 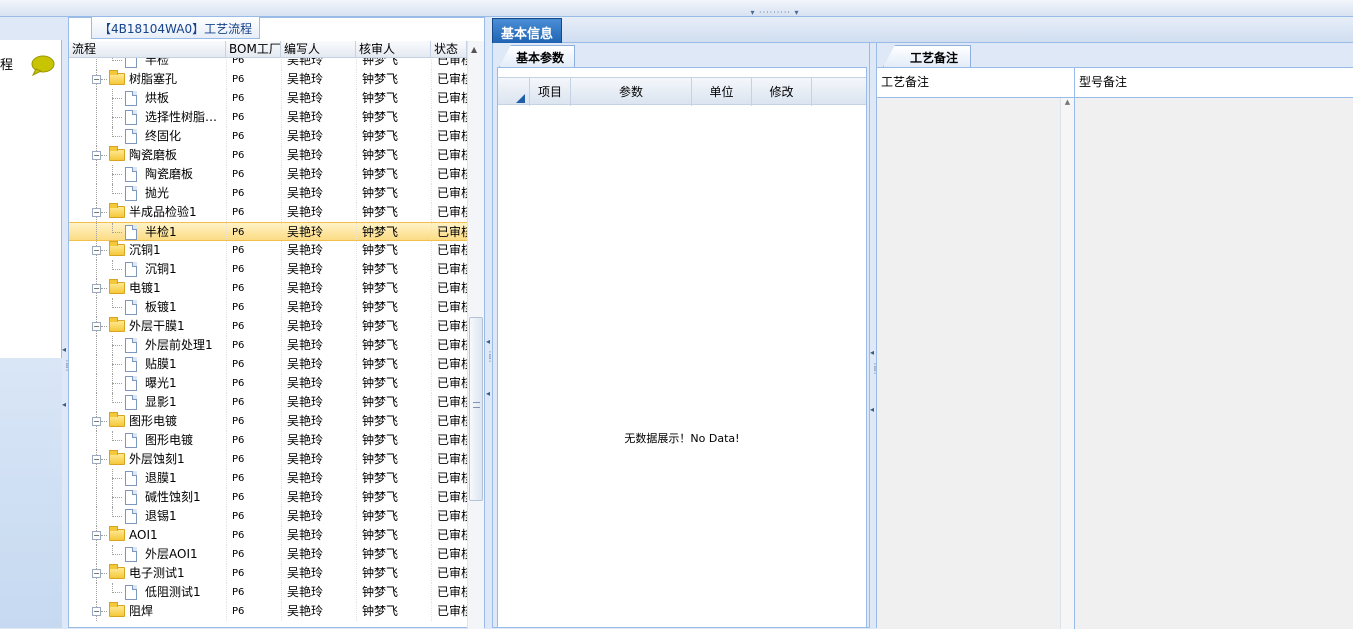 What do you see at coordinates (147, 383) in the screenshot?
I see `tree-node: 曝光1` at bounding box center [147, 383].